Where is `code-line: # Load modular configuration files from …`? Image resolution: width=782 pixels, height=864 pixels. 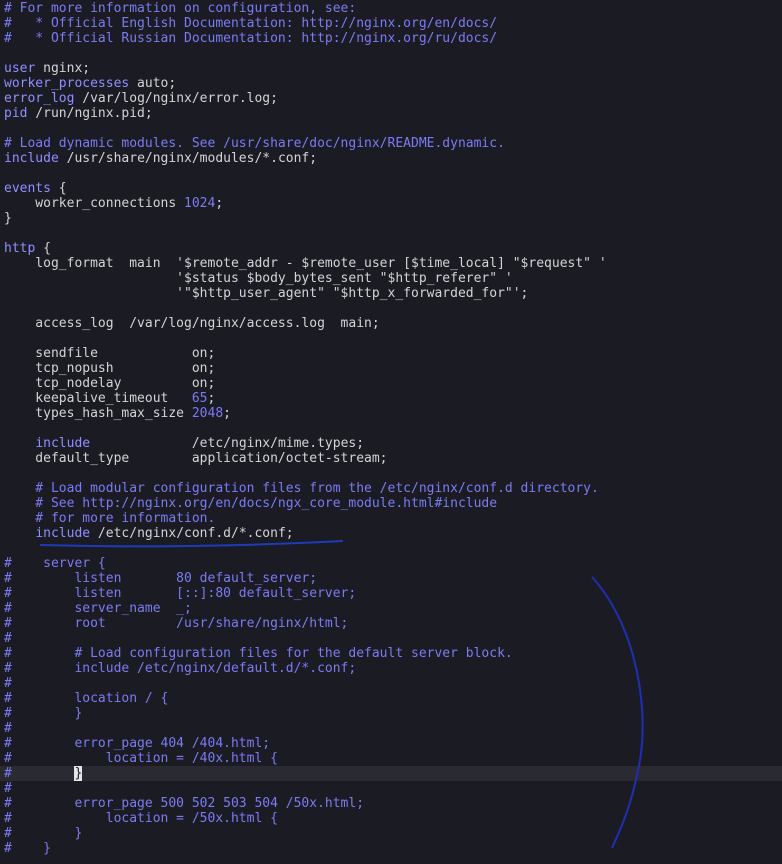 code-line: # Load modular configuration files from … is located at coordinates (301, 488).